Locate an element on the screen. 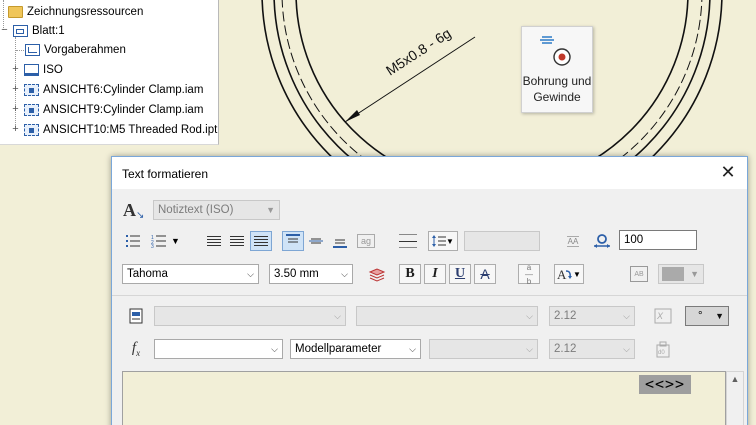 The height and width of the screenshot is (425, 756). color-swatch is located at coordinates (673, 274).